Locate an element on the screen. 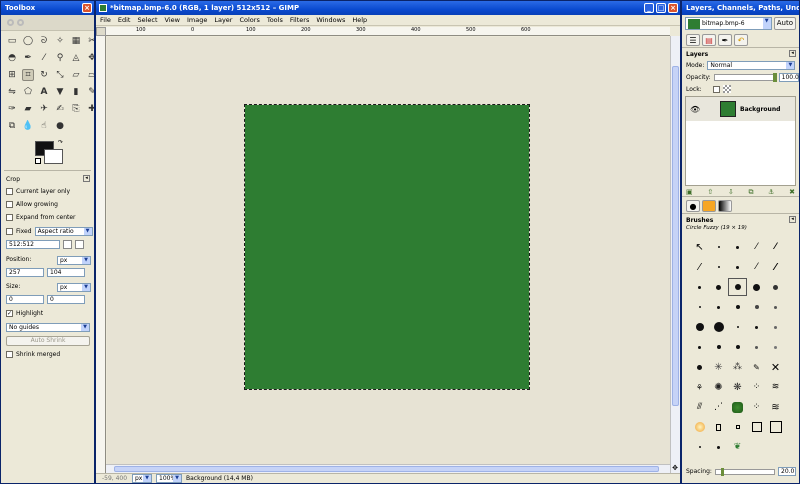 The height and width of the screenshot is (484, 800). menu-select: Select is located at coordinates (147, 20).